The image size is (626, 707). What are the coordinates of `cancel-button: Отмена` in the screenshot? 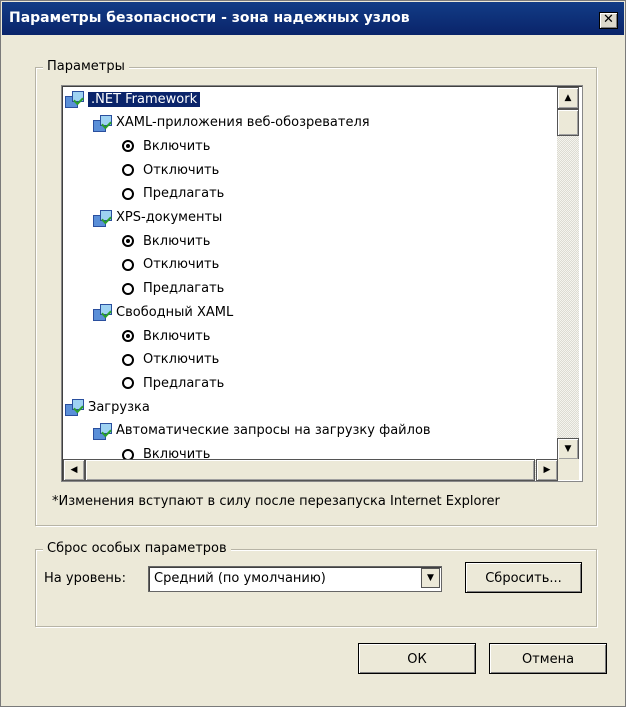 It's located at (548, 658).